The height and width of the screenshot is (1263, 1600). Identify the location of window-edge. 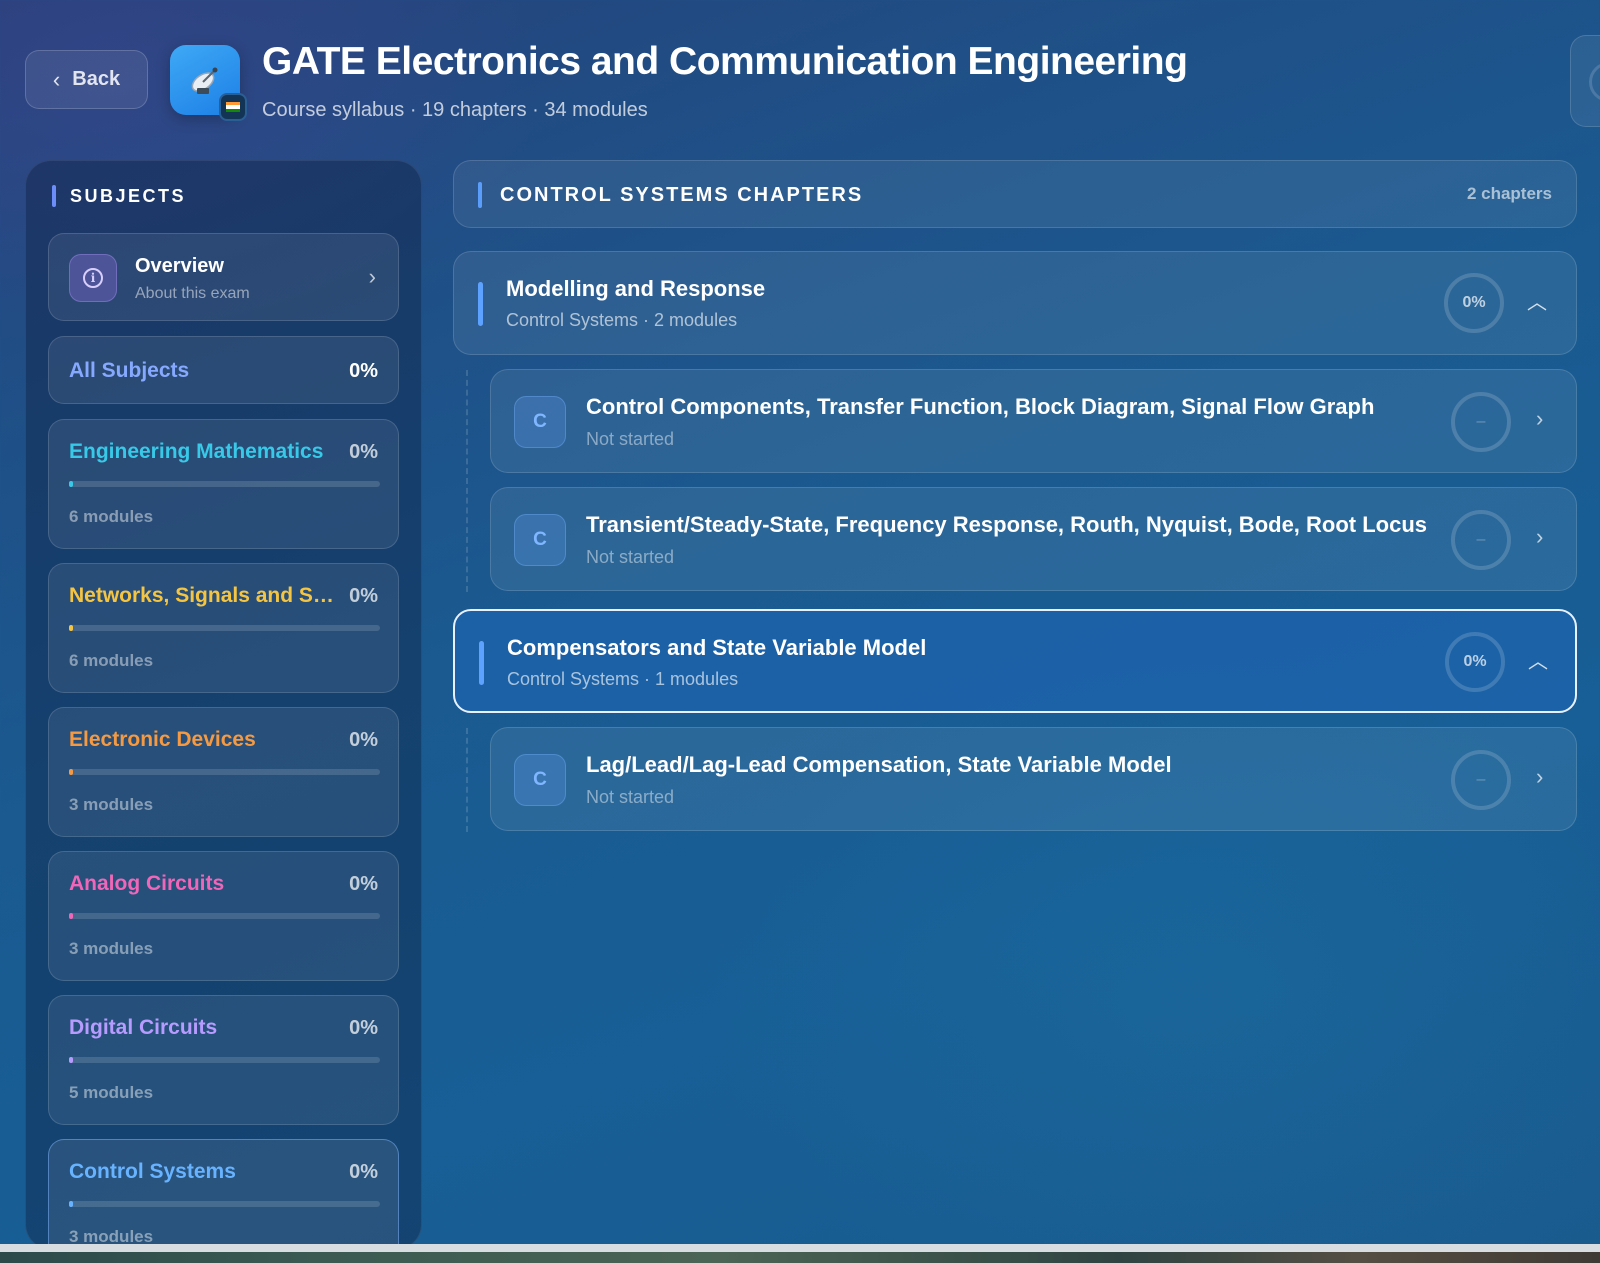
(800, 1248).